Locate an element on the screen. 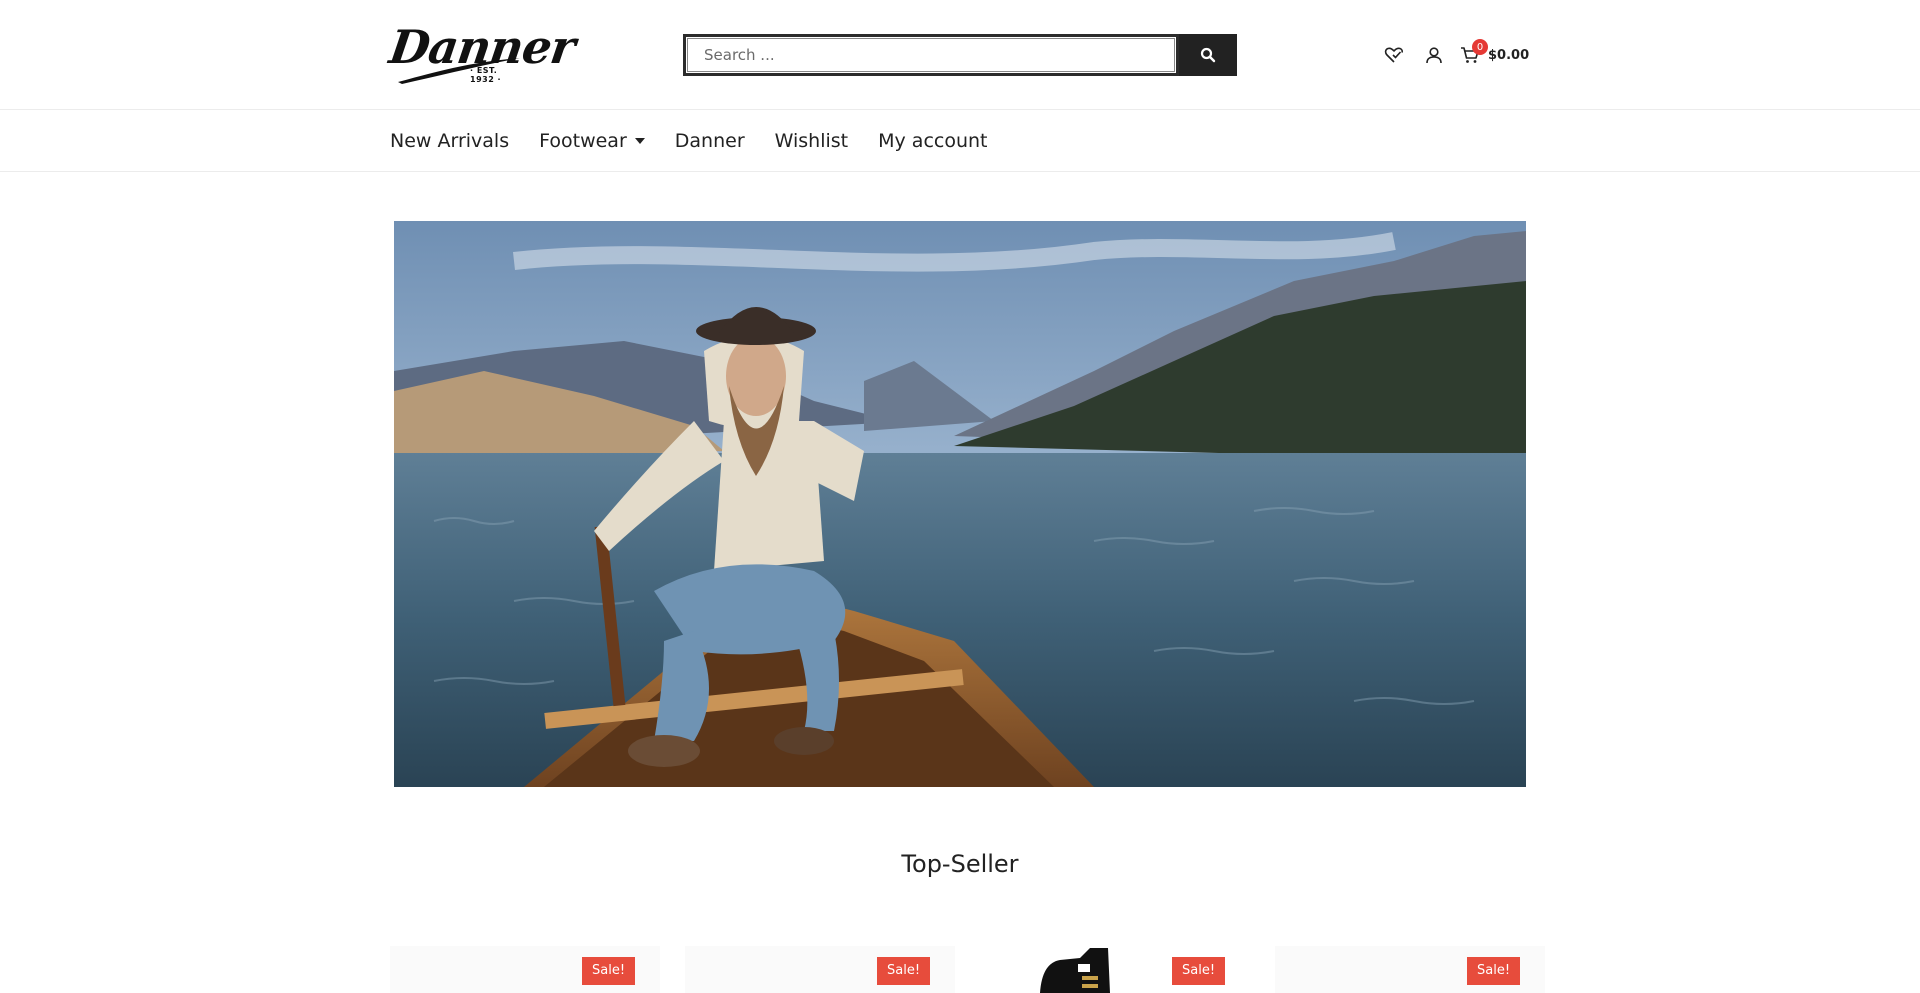 The width and height of the screenshot is (1920, 993). boot-product-image is located at coordinates (1075, 970).